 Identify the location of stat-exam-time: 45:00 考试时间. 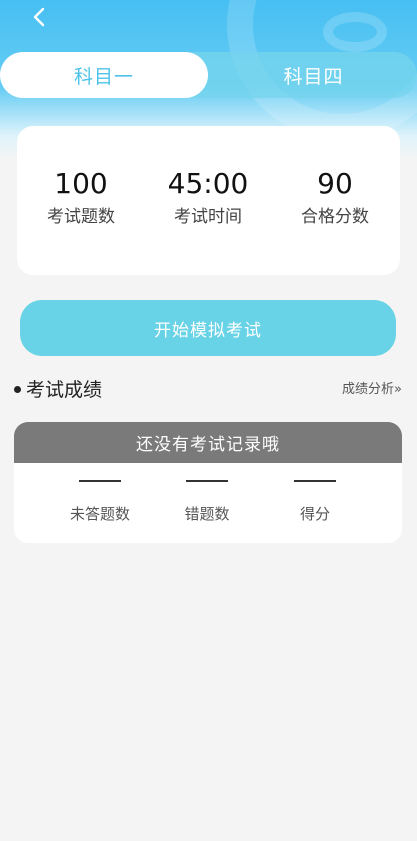
(208, 198).